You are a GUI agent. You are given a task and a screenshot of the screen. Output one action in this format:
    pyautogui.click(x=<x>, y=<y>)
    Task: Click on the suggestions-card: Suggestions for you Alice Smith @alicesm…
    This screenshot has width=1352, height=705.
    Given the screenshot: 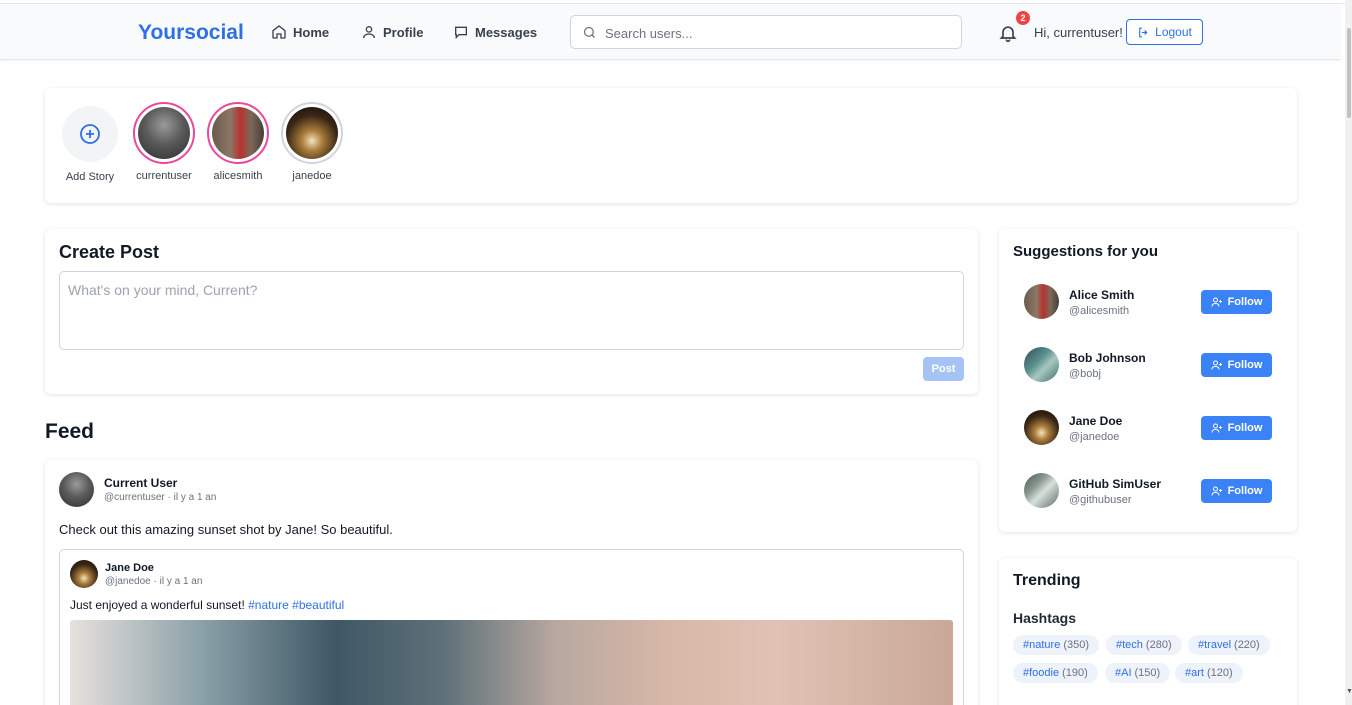 What is the action you would take?
    pyautogui.click(x=1148, y=380)
    